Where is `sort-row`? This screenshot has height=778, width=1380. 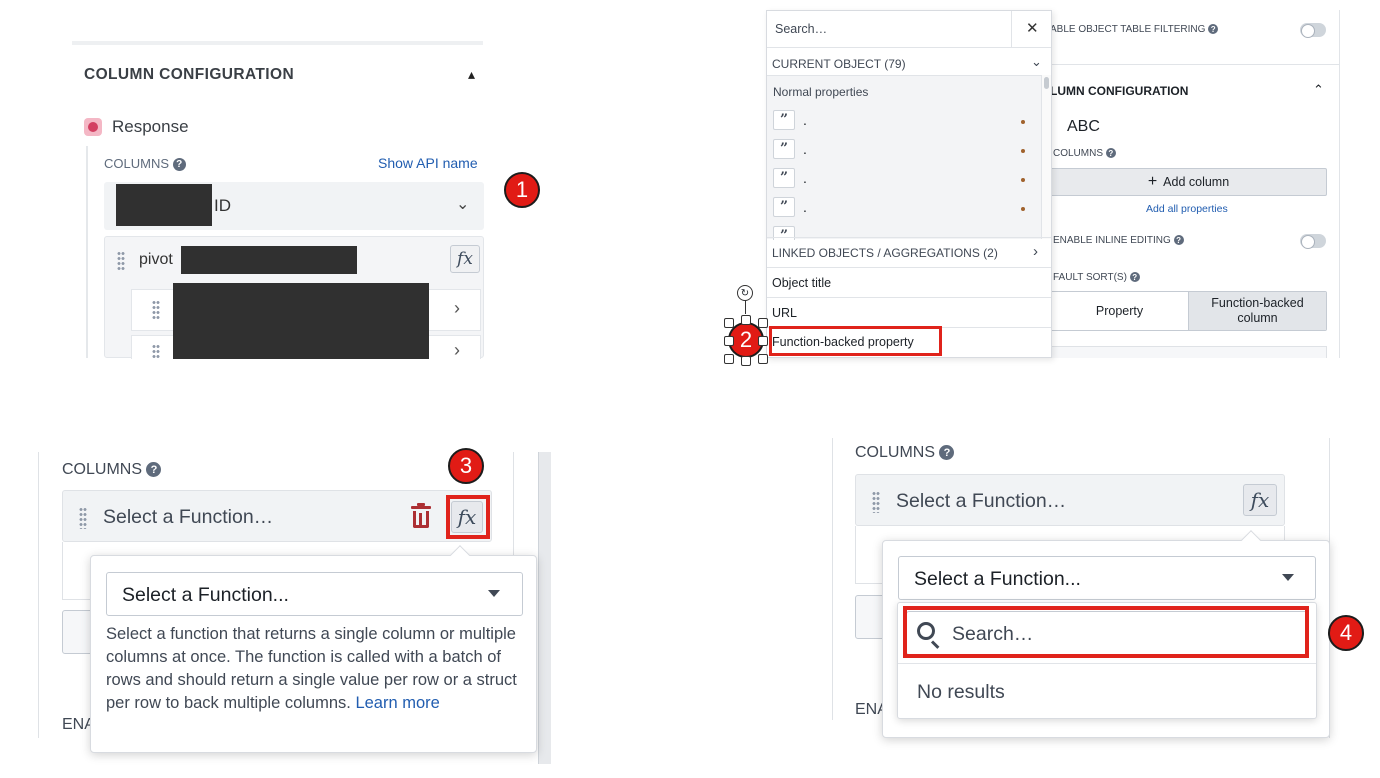 sort-row is located at coordinates (1188, 352).